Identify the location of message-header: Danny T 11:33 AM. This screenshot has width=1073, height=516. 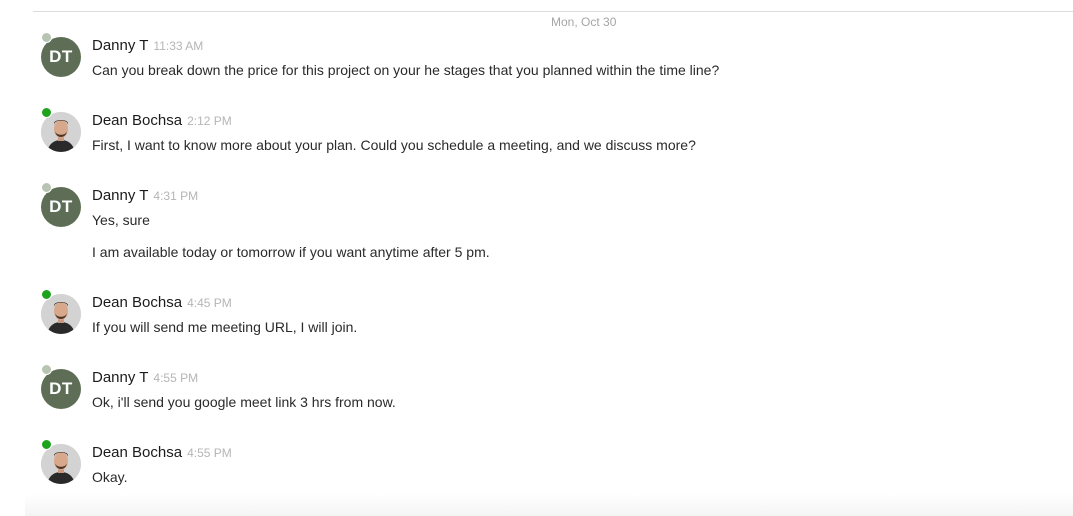
(147, 46).